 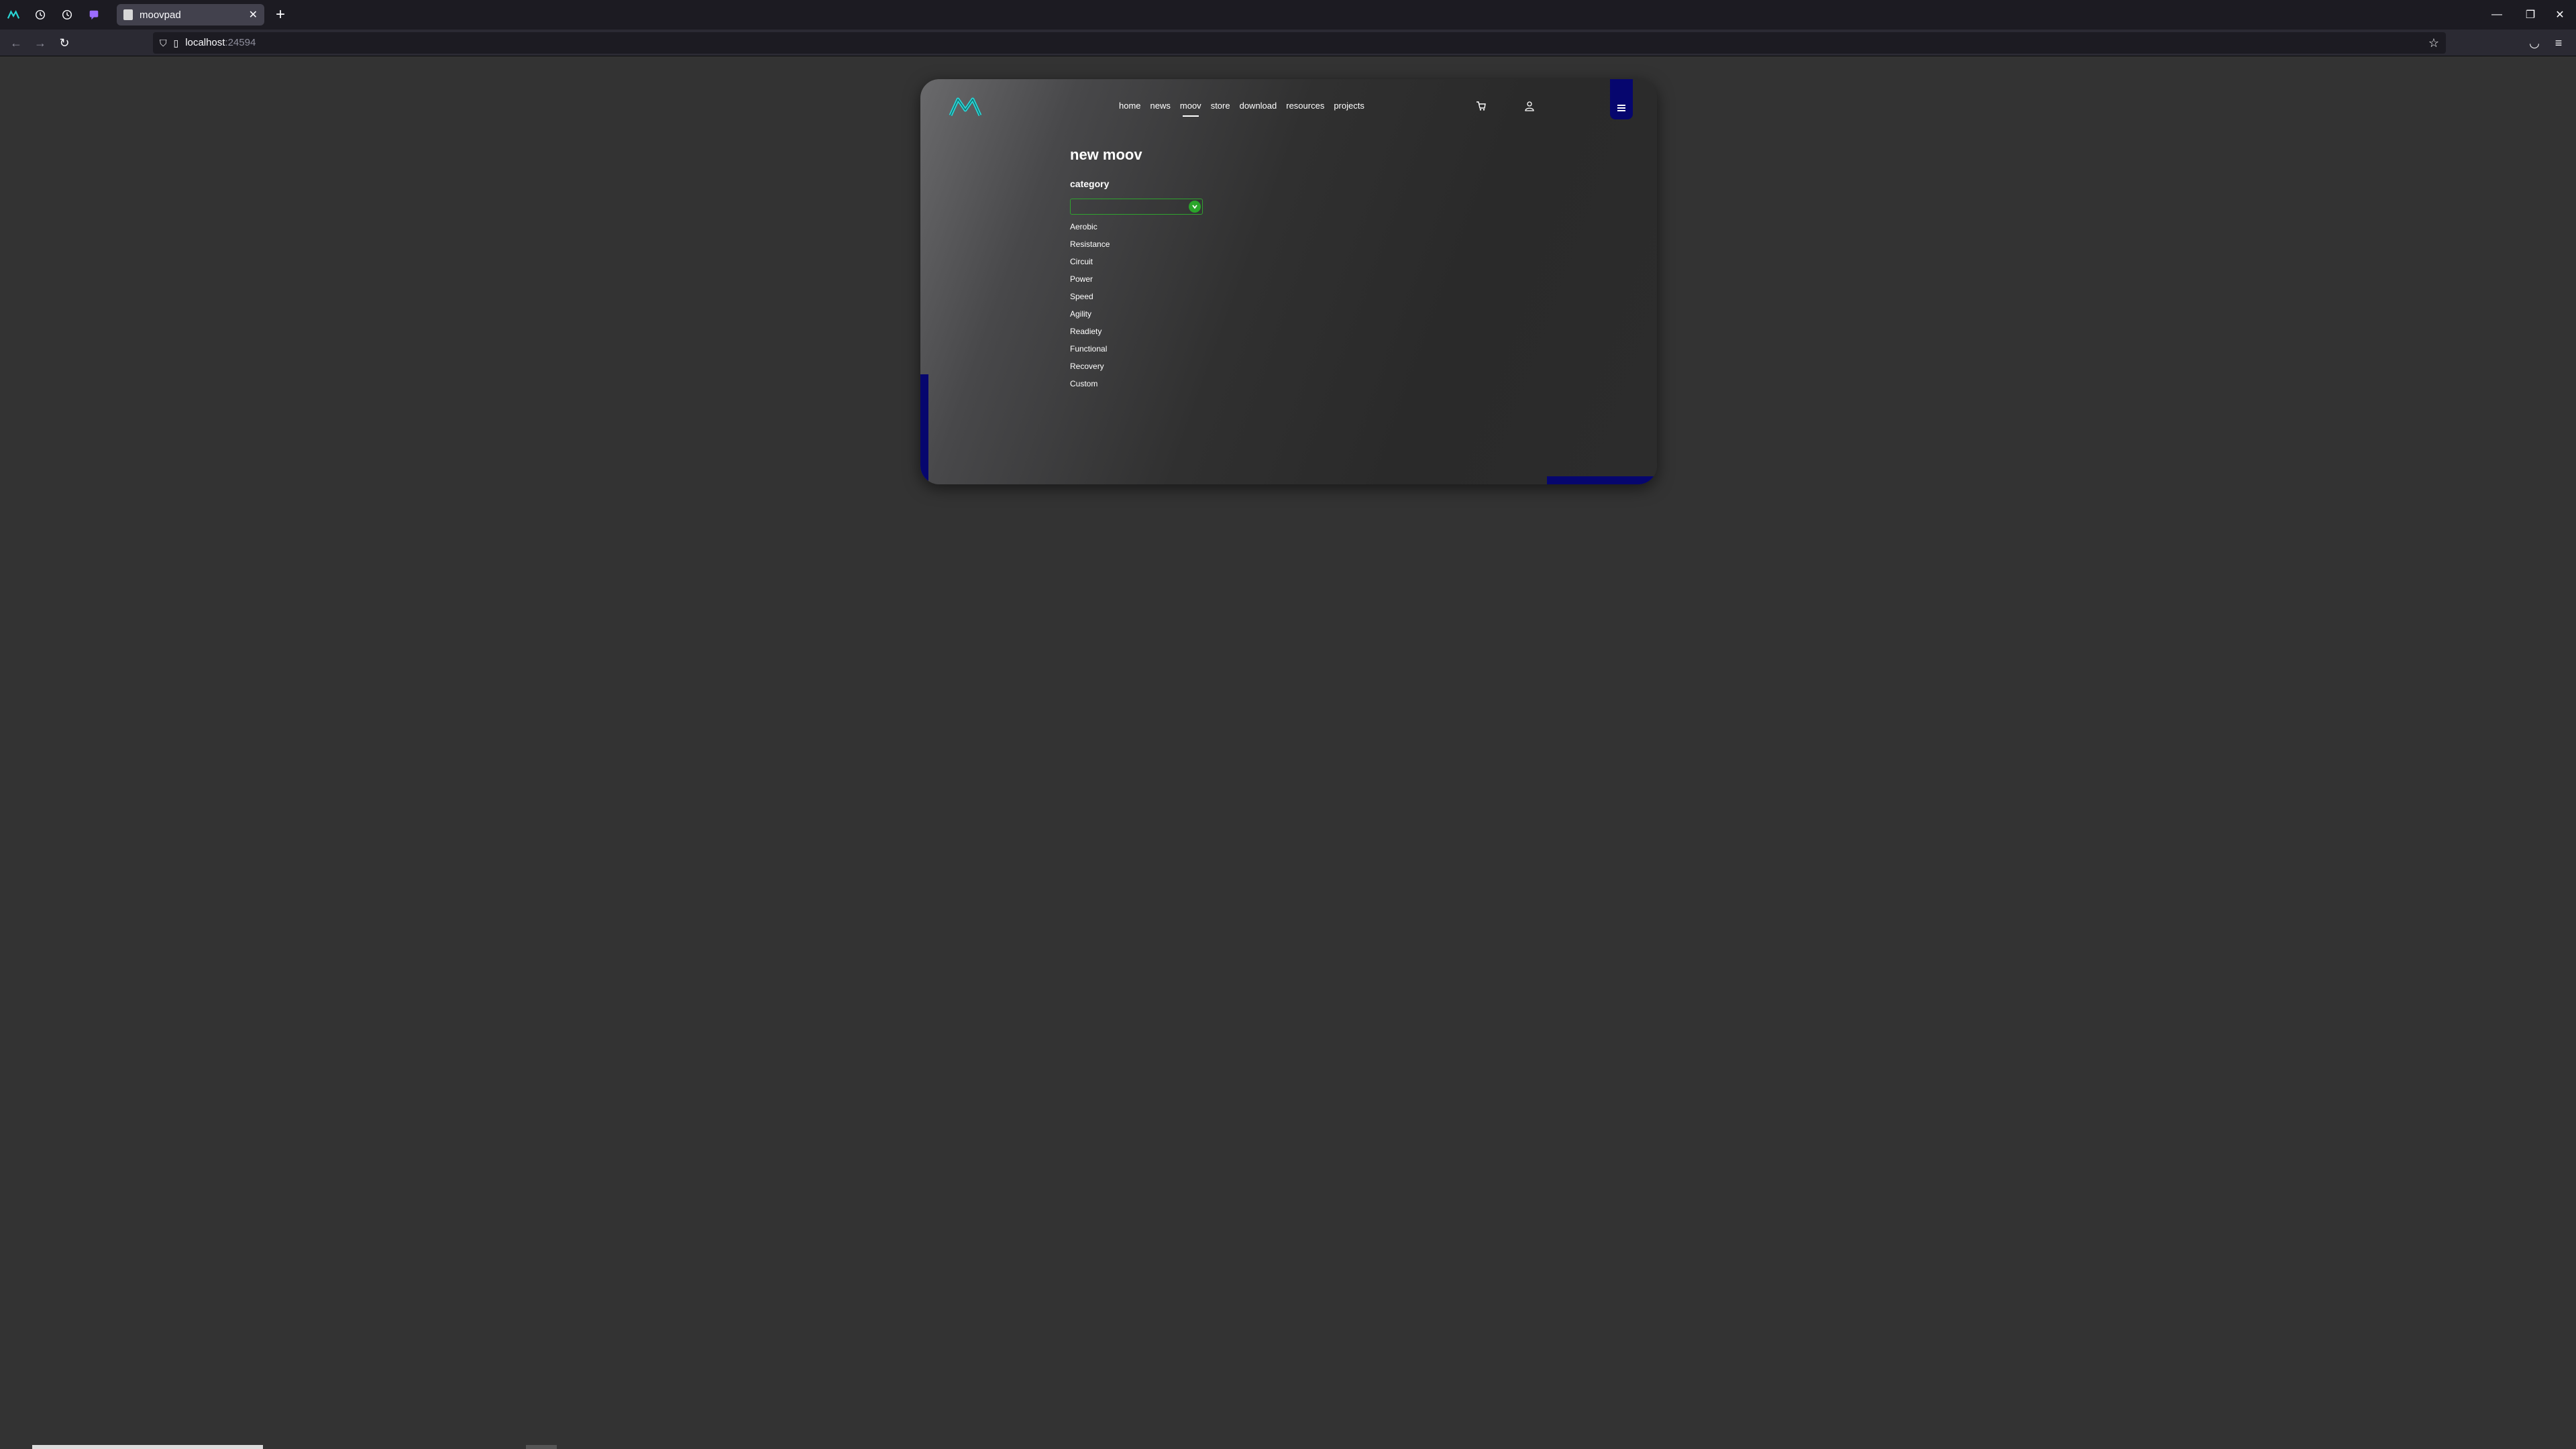 What do you see at coordinates (2534, 43) in the screenshot?
I see `pocket-icon: ◡` at bounding box center [2534, 43].